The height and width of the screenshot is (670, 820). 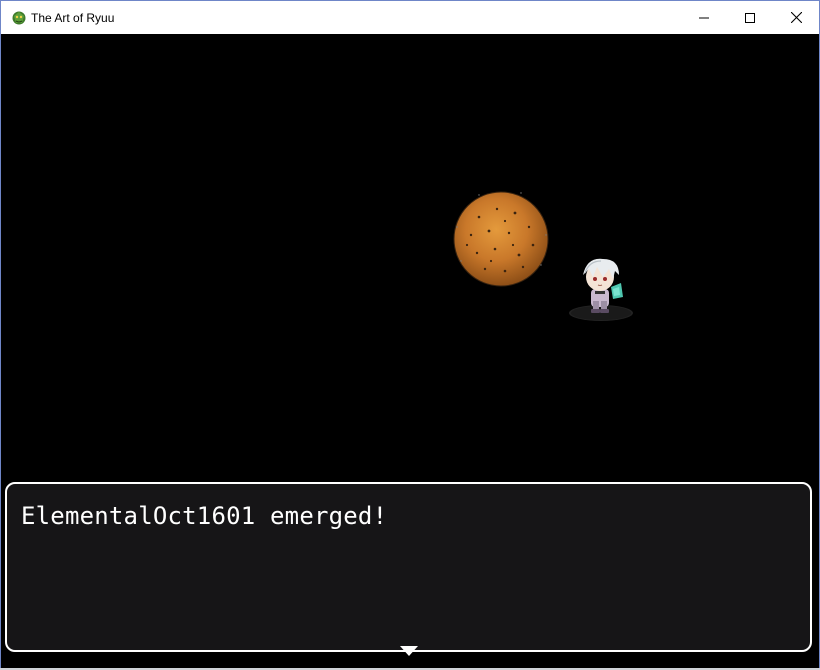 I want to click on maximize-icon, so click(x=750, y=17).